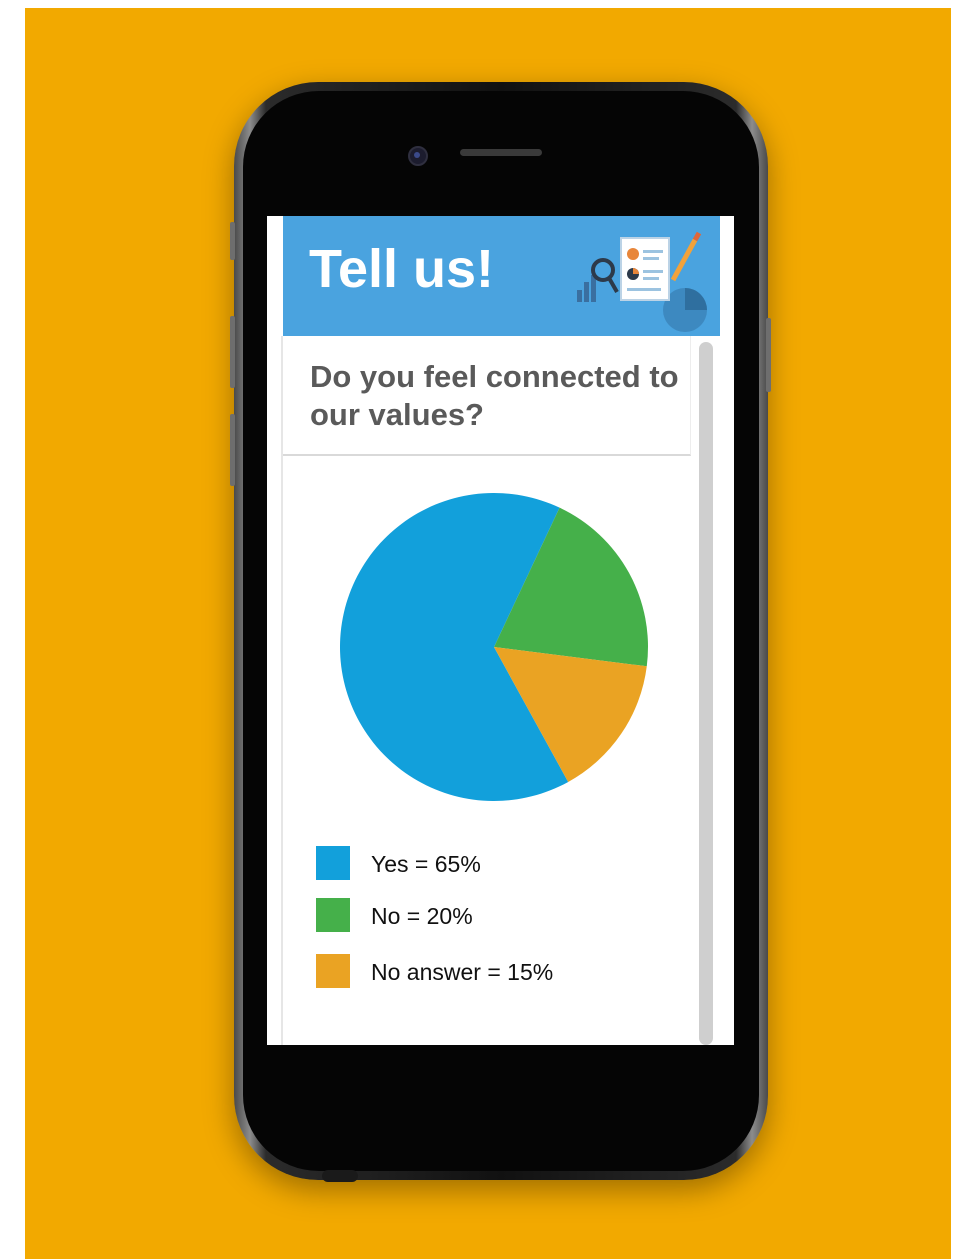 This screenshot has width=957, height=1259. I want to click on legend-item-no: No = 20%, so click(466, 915).